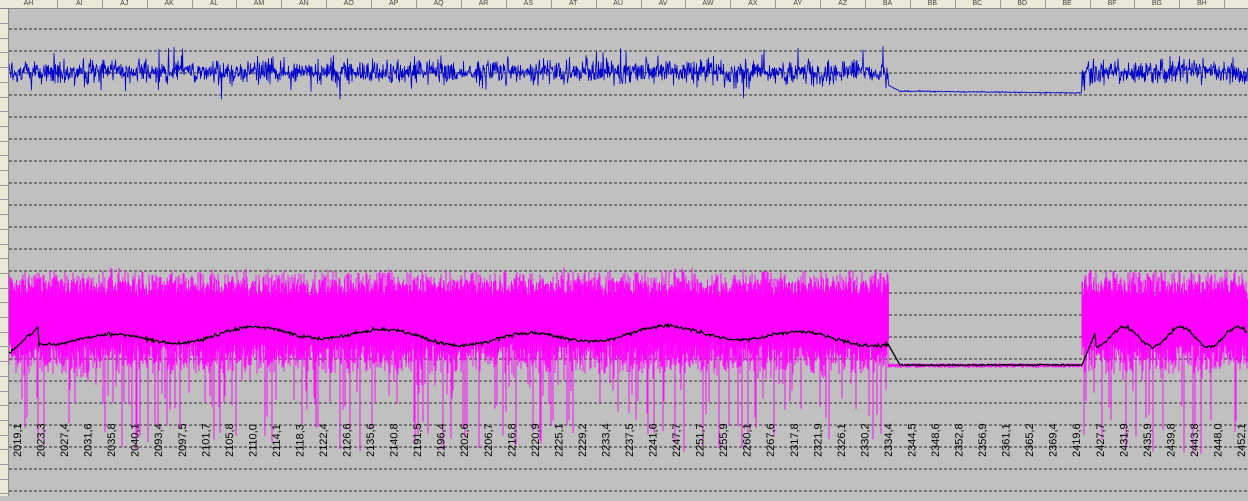  Describe the element at coordinates (349, 4) in the screenshot. I see `column-header-ao: AO` at that location.